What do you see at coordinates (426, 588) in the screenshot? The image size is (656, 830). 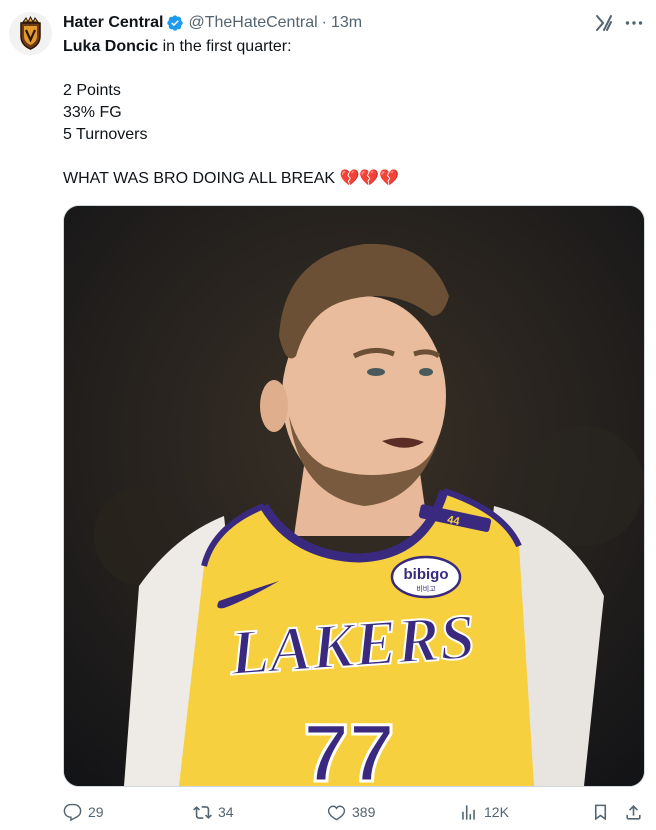 I see `sponsor-subtext: 비비고` at bounding box center [426, 588].